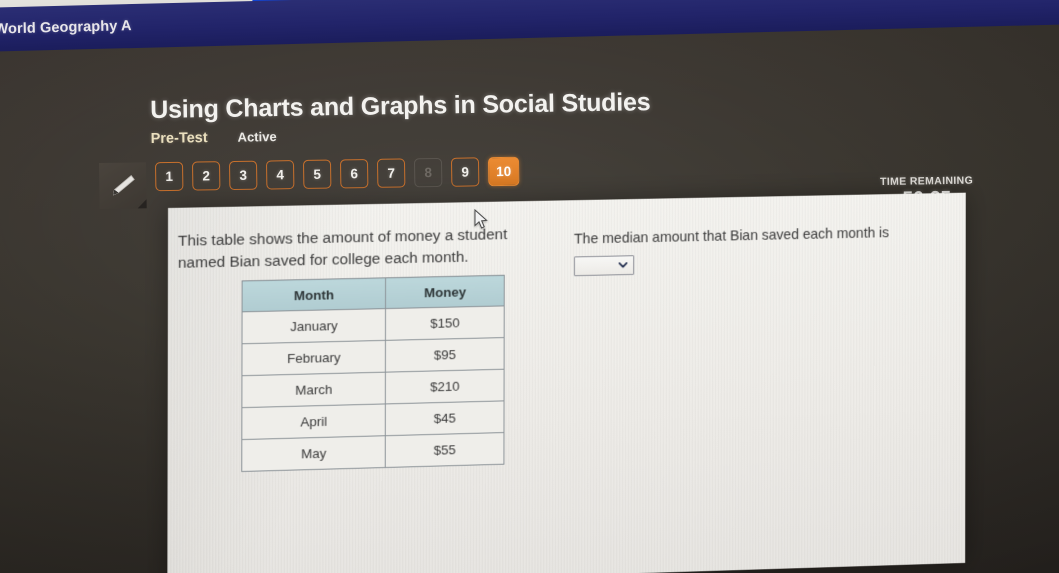 This screenshot has height=573, width=1059. I want to click on status-badge: Active, so click(257, 137).